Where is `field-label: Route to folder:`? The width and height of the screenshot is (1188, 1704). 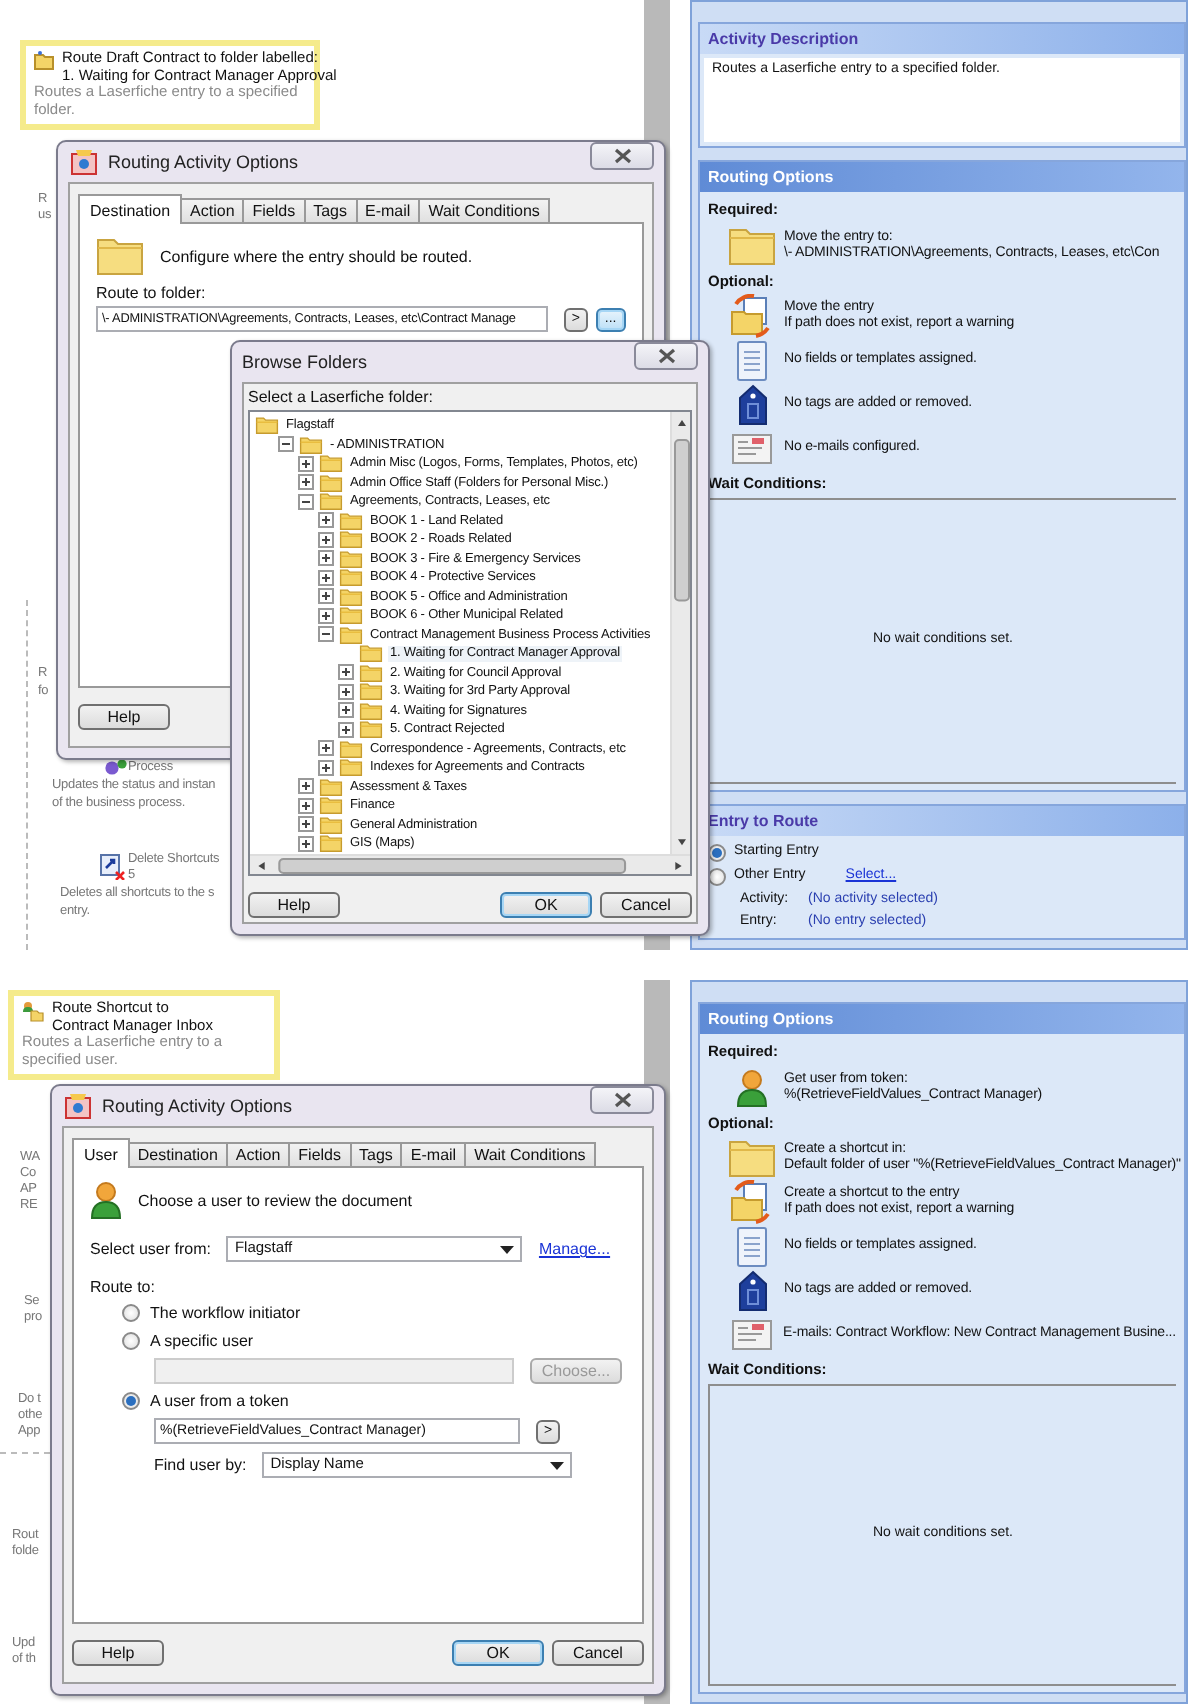
field-label: Route to folder: is located at coordinates (152, 293).